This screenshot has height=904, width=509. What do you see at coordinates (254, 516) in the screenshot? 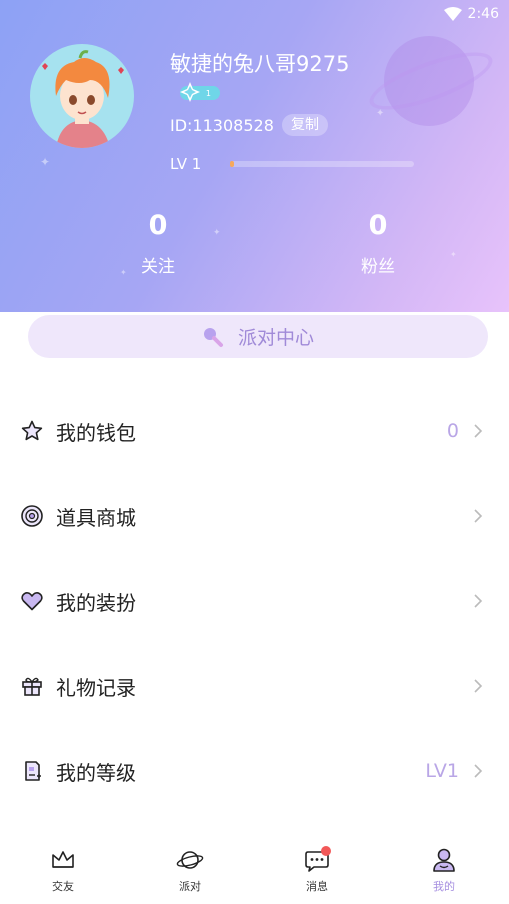
I see `menu-item-prop-store: 道具商城` at bounding box center [254, 516].